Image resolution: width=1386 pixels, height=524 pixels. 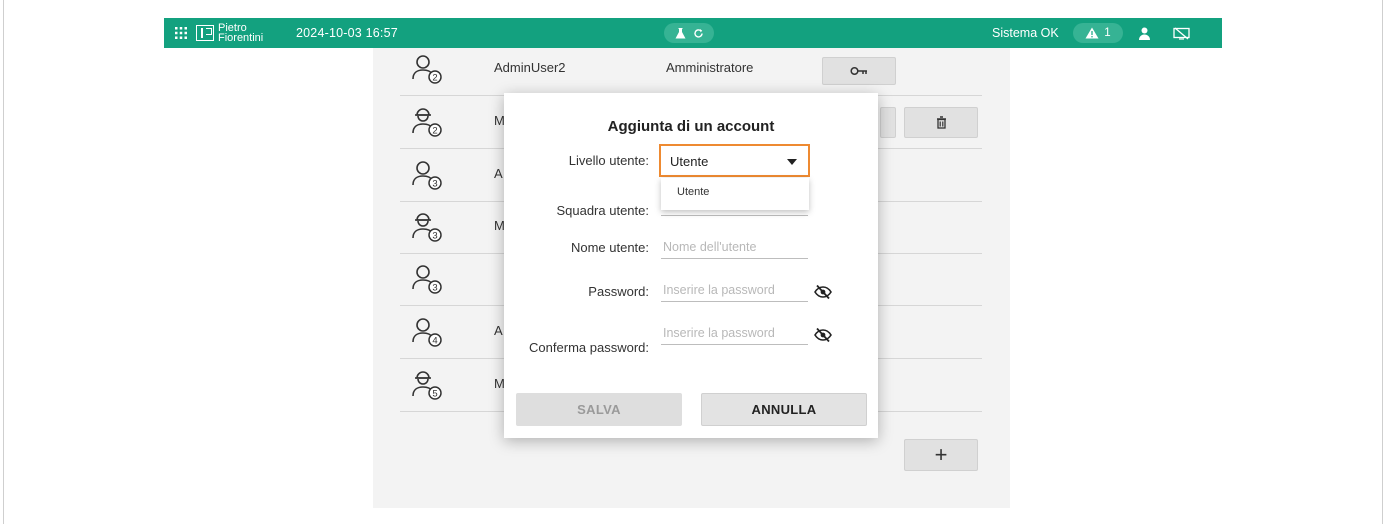 What do you see at coordinates (427, 385) in the screenshot?
I see `maintenance-user-icon: 5` at bounding box center [427, 385].